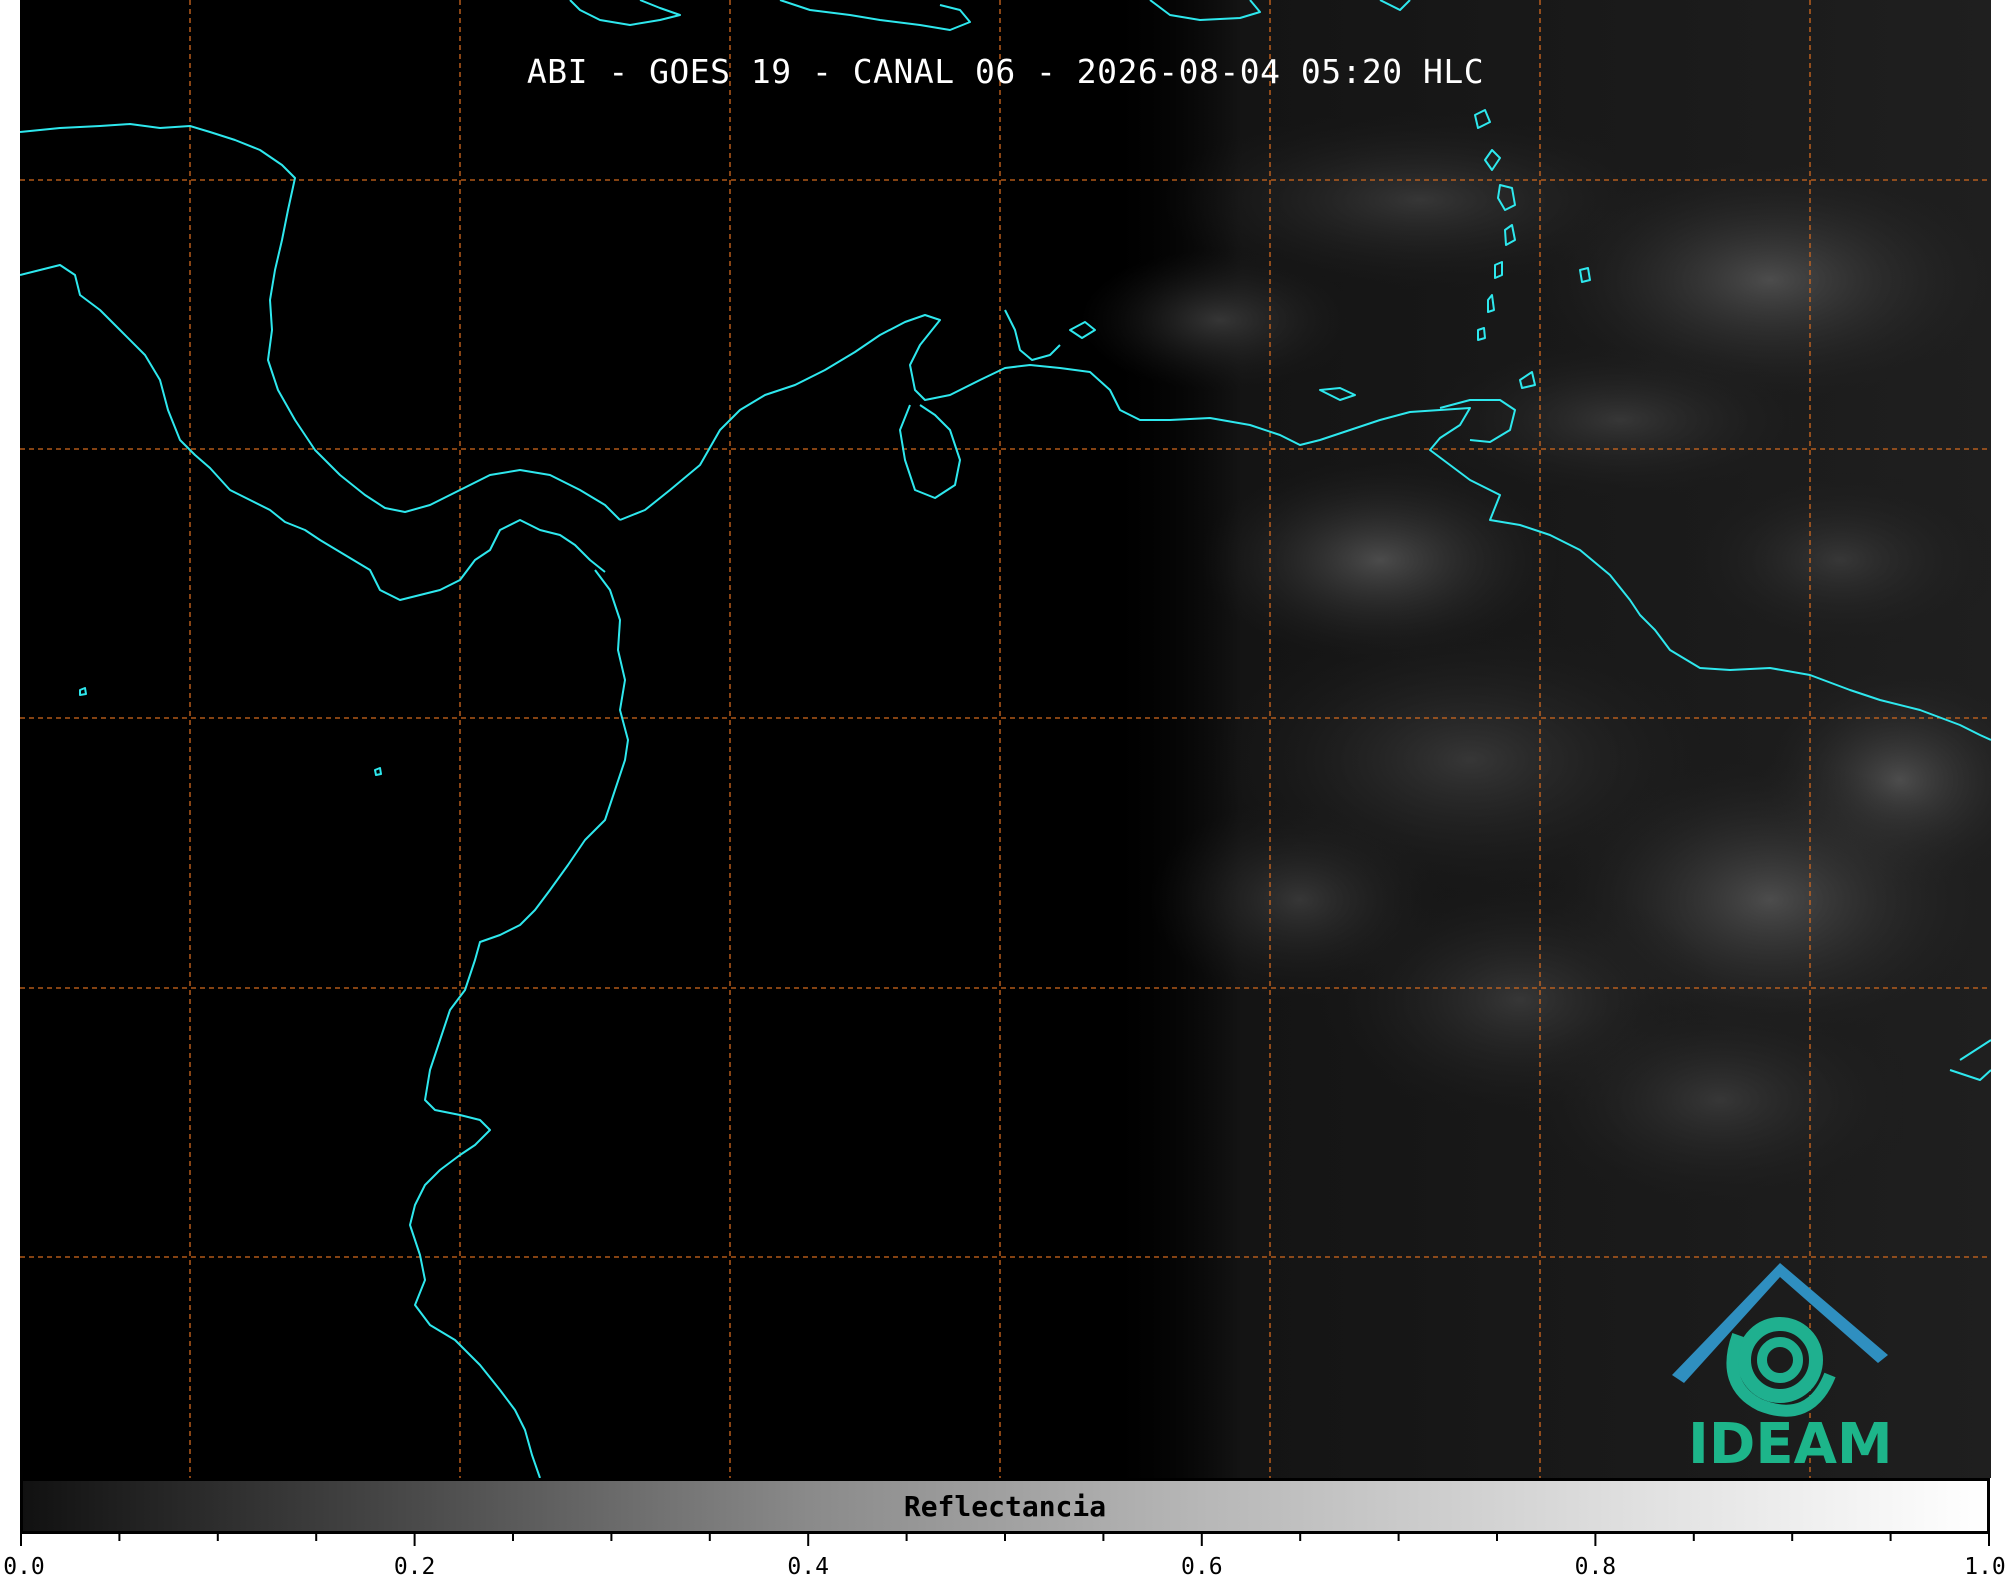 Image resolution: width=2011 pixels, height=1580 pixels. I want to click on logo-text: IDEAM, so click(1790, 1444).